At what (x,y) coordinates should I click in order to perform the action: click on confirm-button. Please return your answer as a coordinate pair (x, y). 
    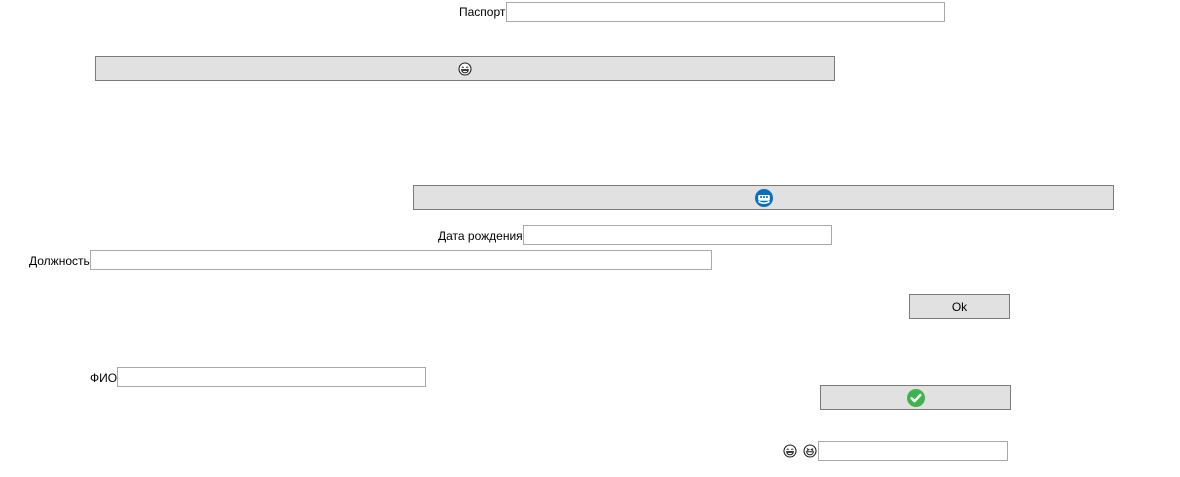
    Looking at the image, I should click on (915, 397).